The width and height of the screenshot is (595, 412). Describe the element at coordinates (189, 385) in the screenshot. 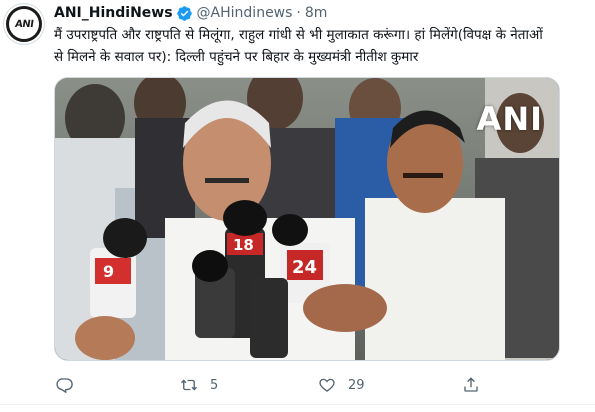

I see `retweet-icon` at that location.